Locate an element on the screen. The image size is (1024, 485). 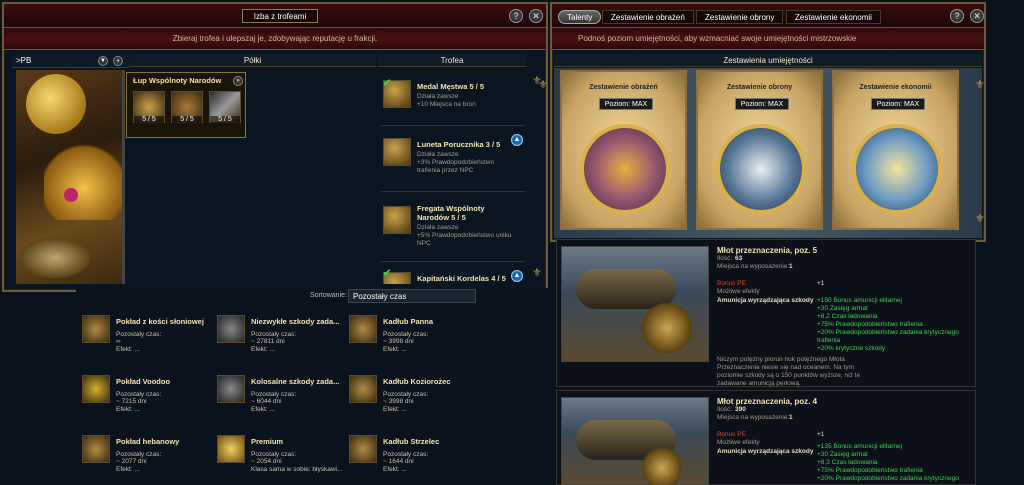
trophy-name: Medal Męstwa 5 / 5 is located at coordinates (451, 86).